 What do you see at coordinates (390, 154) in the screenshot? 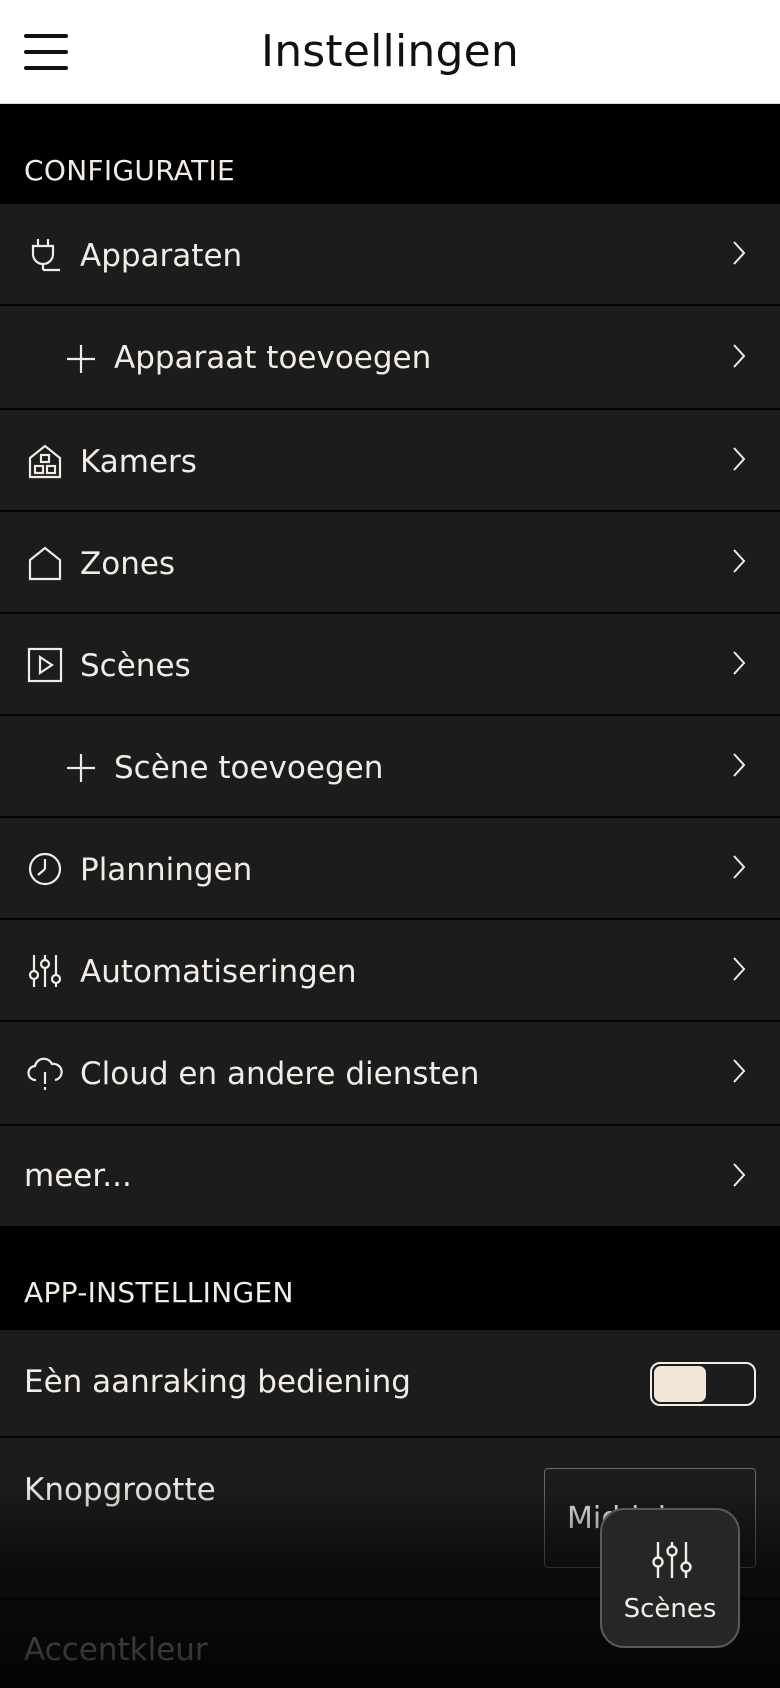
I see `section-configuratie: CONFIGURATIE` at bounding box center [390, 154].